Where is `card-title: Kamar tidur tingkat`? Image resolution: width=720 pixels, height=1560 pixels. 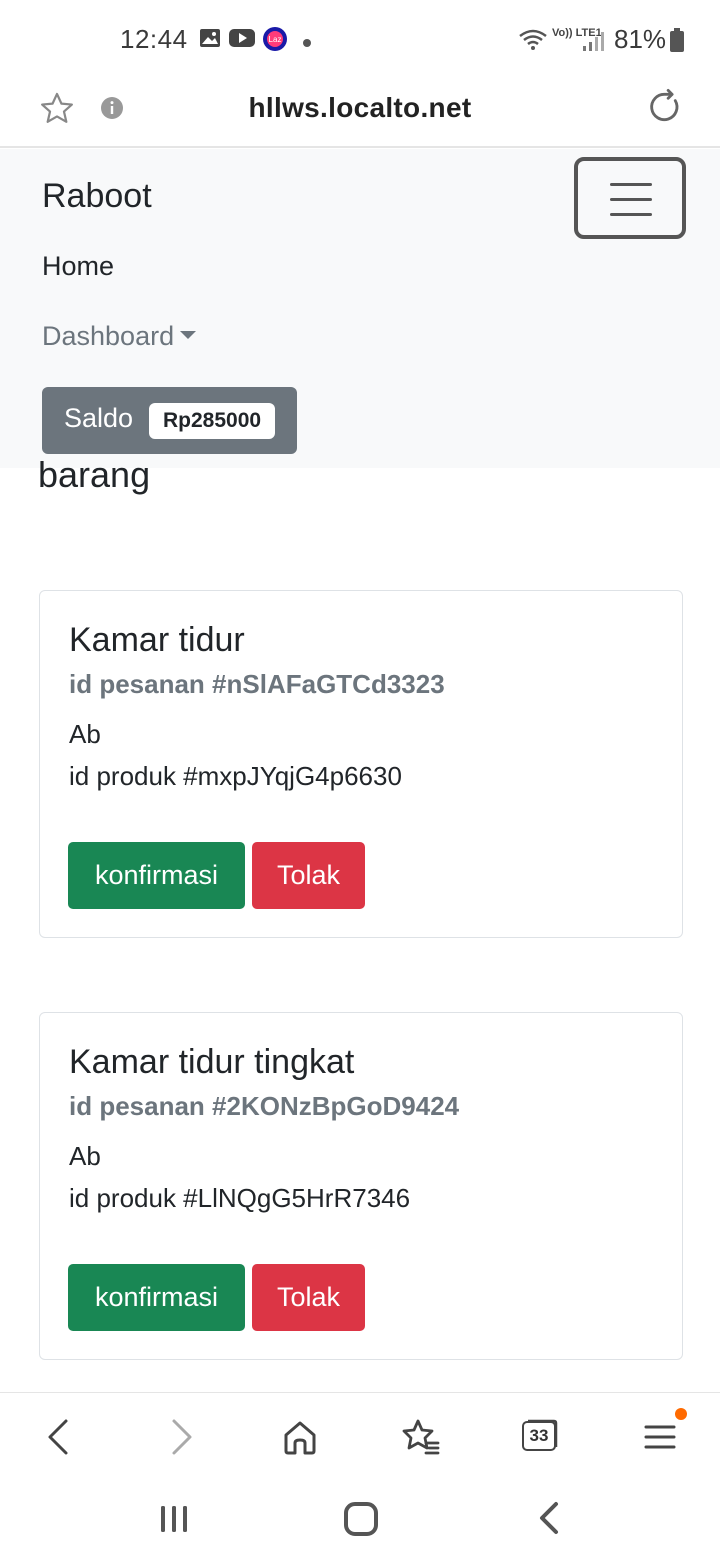
card-title: Kamar tidur tingkat is located at coordinates (212, 1062).